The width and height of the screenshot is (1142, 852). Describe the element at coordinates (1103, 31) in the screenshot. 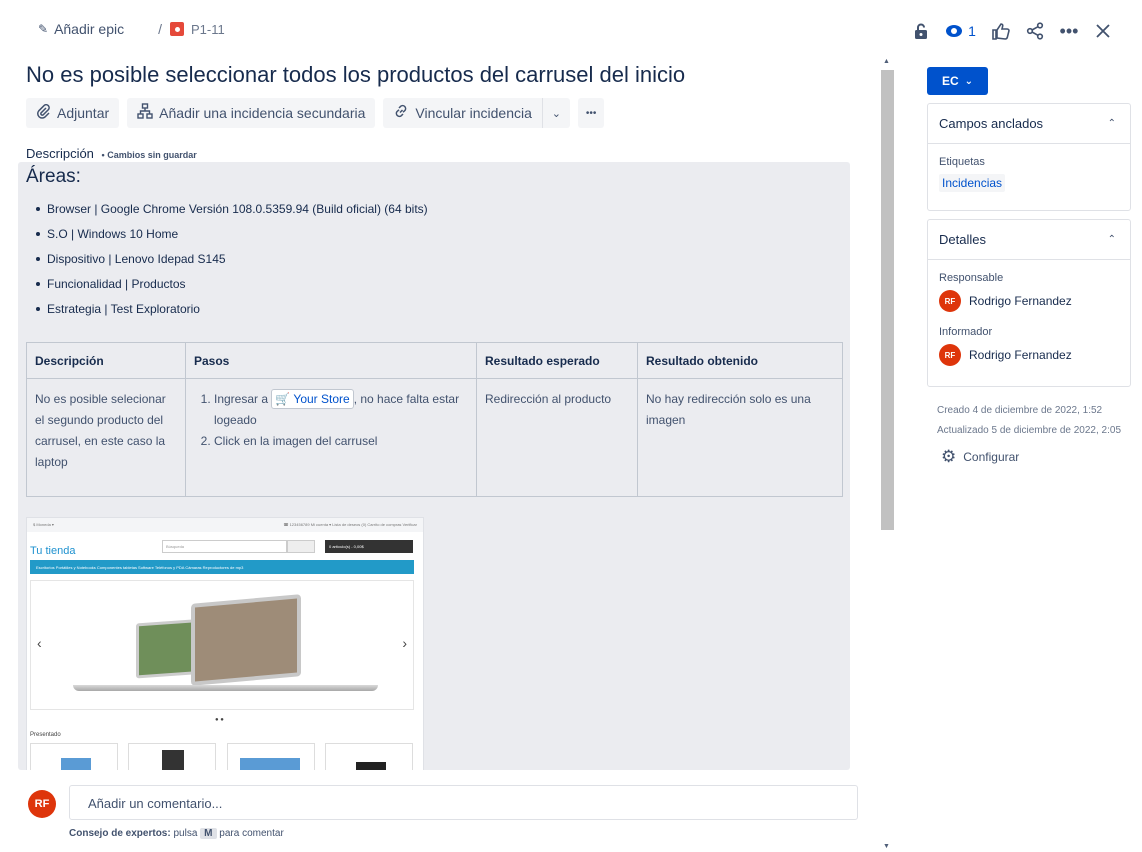

I see `close-icon` at that location.